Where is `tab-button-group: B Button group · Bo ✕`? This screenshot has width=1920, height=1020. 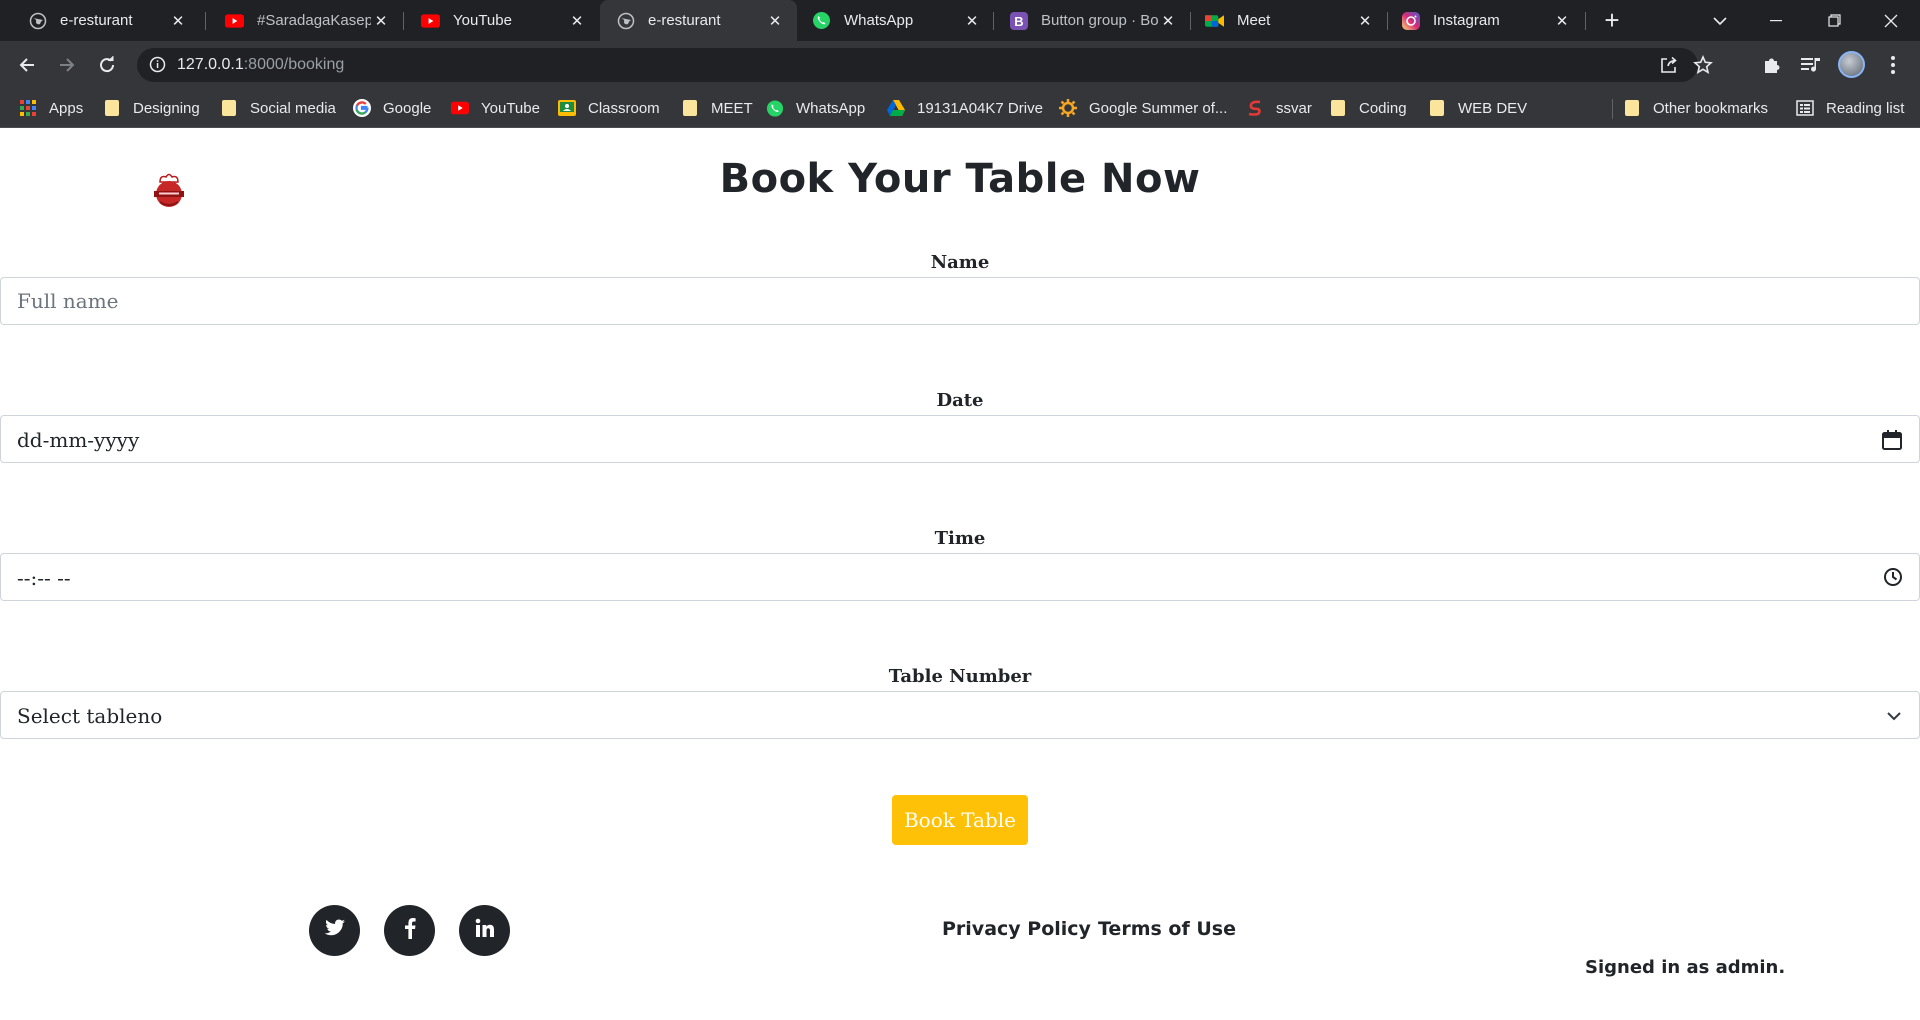 tab-button-group: B Button group · Bo ✕ is located at coordinates (1091, 20).